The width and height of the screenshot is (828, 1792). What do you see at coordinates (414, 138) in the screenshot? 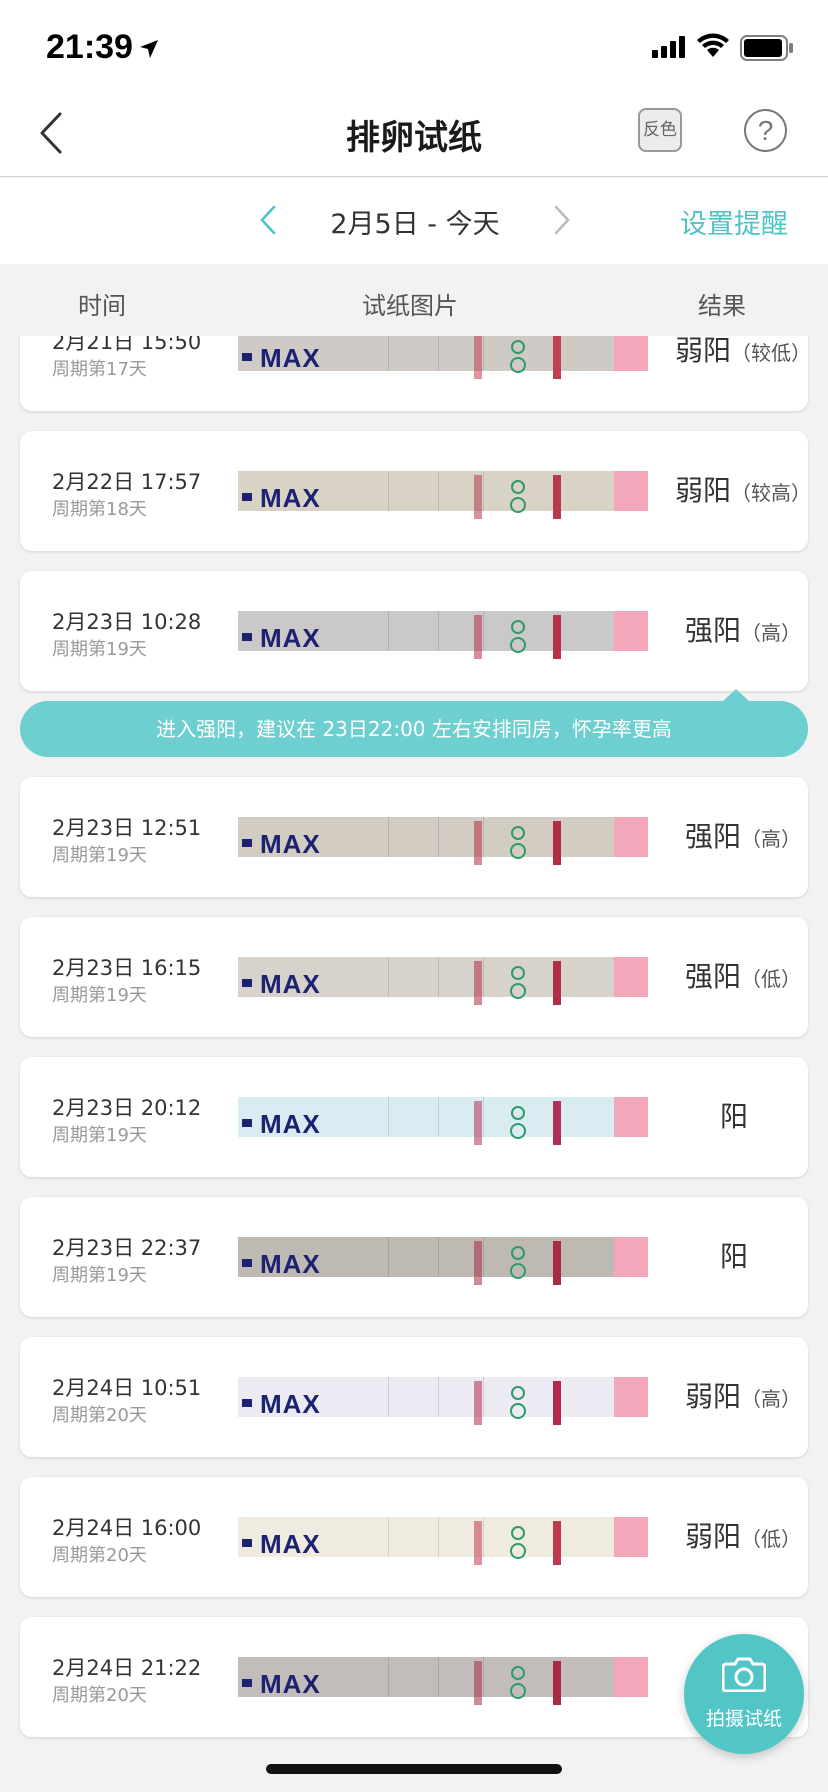
I see `page-title: 排卵试纸` at bounding box center [414, 138].